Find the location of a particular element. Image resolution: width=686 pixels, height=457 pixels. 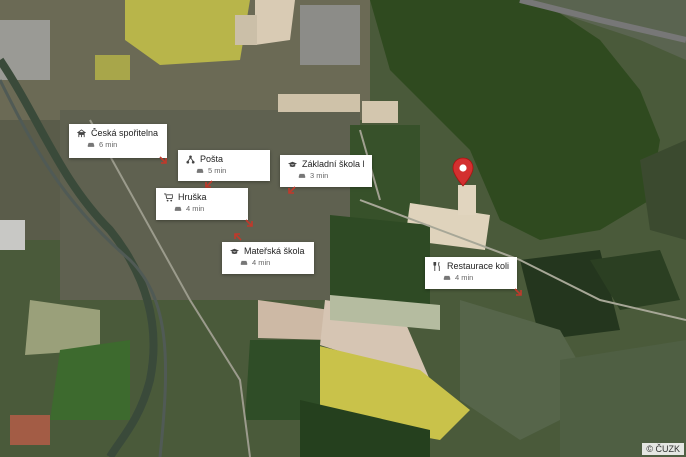

poi-travel-time: 6 min is located at coordinates (108, 144).